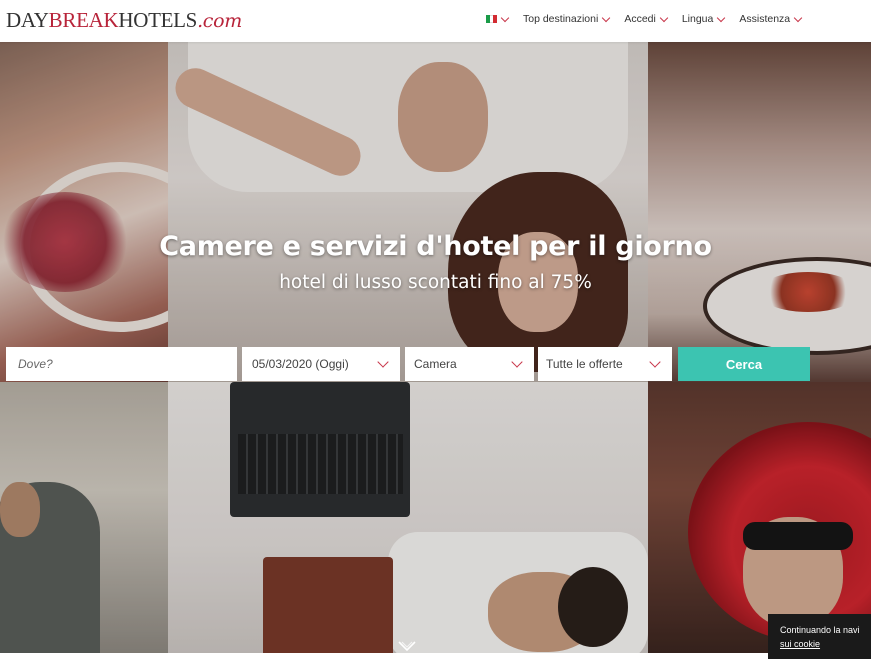 The height and width of the screenshot is (659, 871). I want to click on scroll-down-chevron-icon, so click(407, 646).